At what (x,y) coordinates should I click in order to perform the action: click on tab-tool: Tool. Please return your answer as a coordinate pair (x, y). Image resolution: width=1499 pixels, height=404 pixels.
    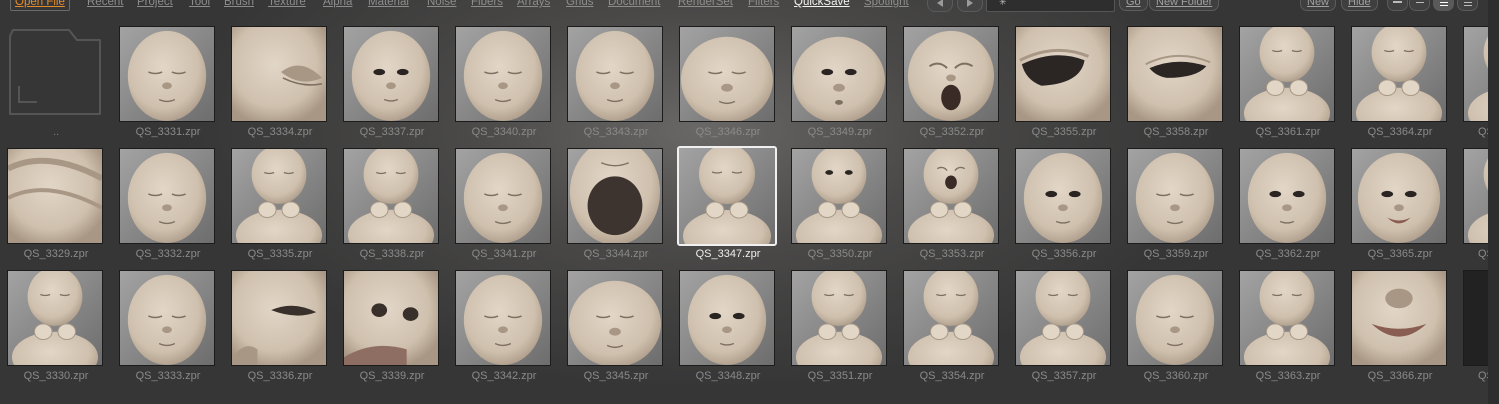
    Looking at the image, I should click on (199, 5).